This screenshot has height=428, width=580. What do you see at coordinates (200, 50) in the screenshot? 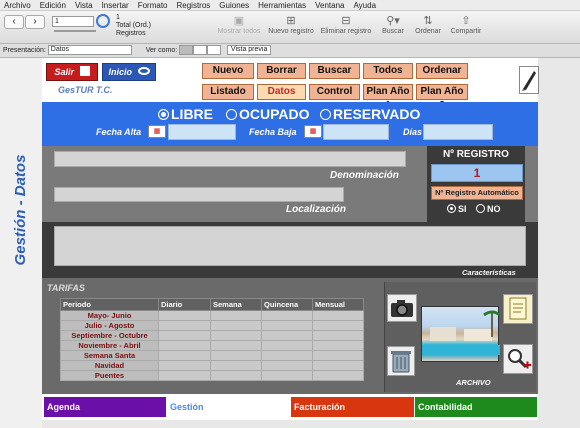
I see `view-list-button` at bounding box center [200, 50].